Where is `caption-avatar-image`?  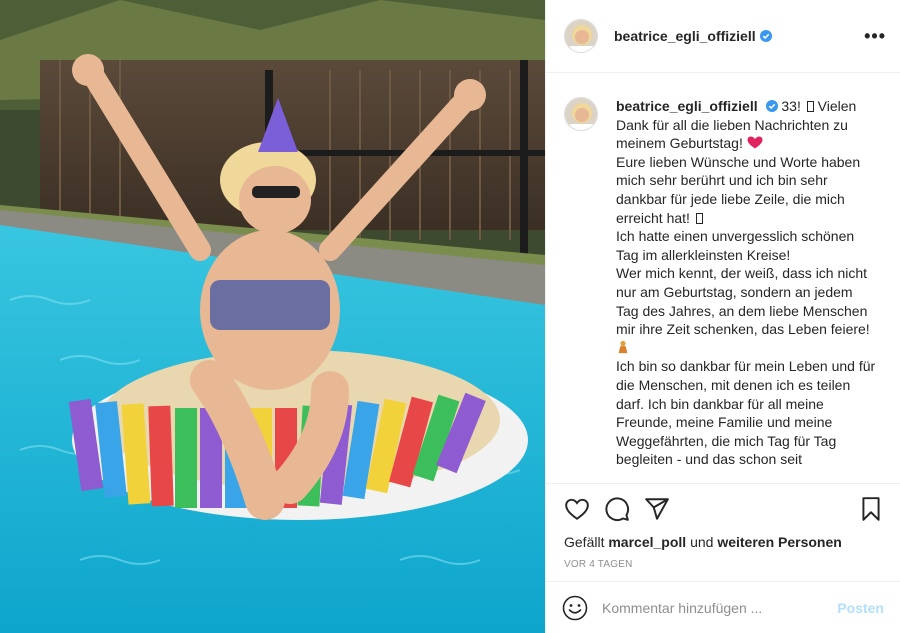 caption-avatar-image is located at coordinates (581, 114).